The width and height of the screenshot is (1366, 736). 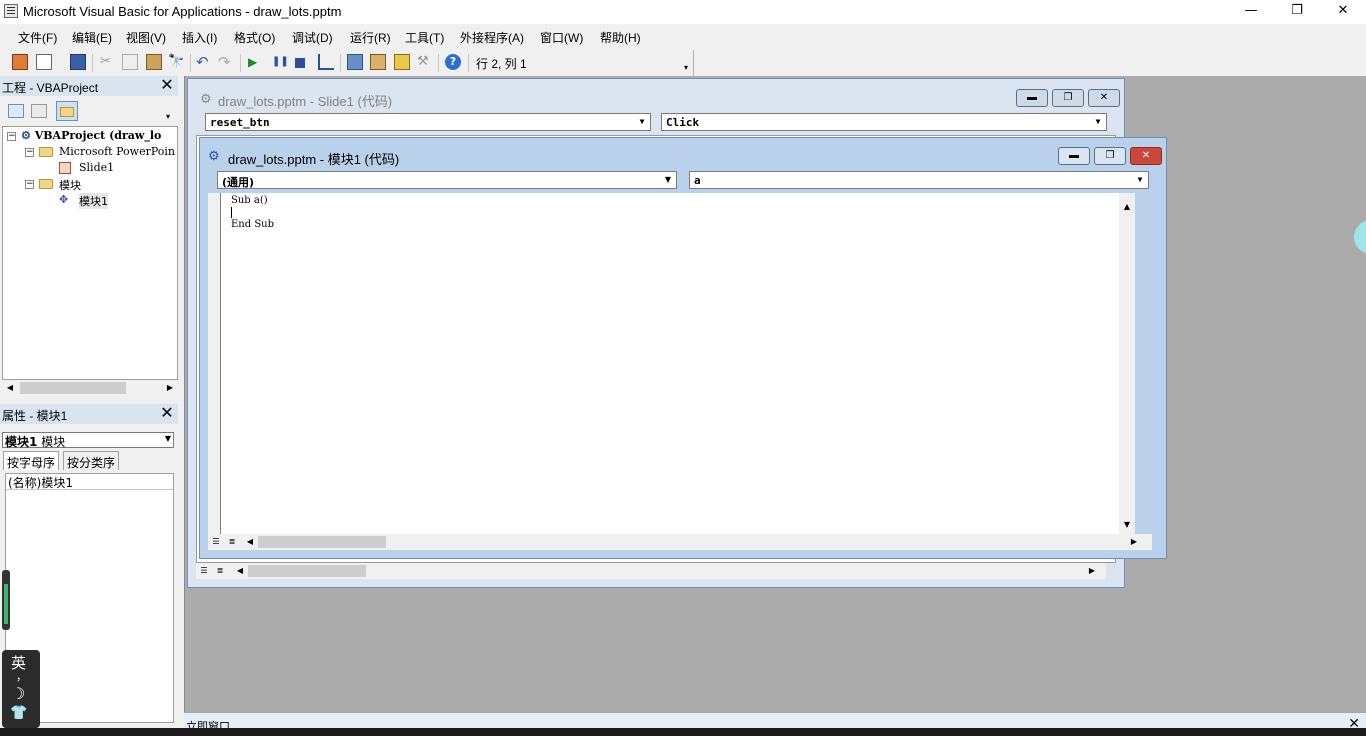 What do you see at coordinates (78, 62) in the screenshot?
I see `save-icon` at bounding box center [78, 62].